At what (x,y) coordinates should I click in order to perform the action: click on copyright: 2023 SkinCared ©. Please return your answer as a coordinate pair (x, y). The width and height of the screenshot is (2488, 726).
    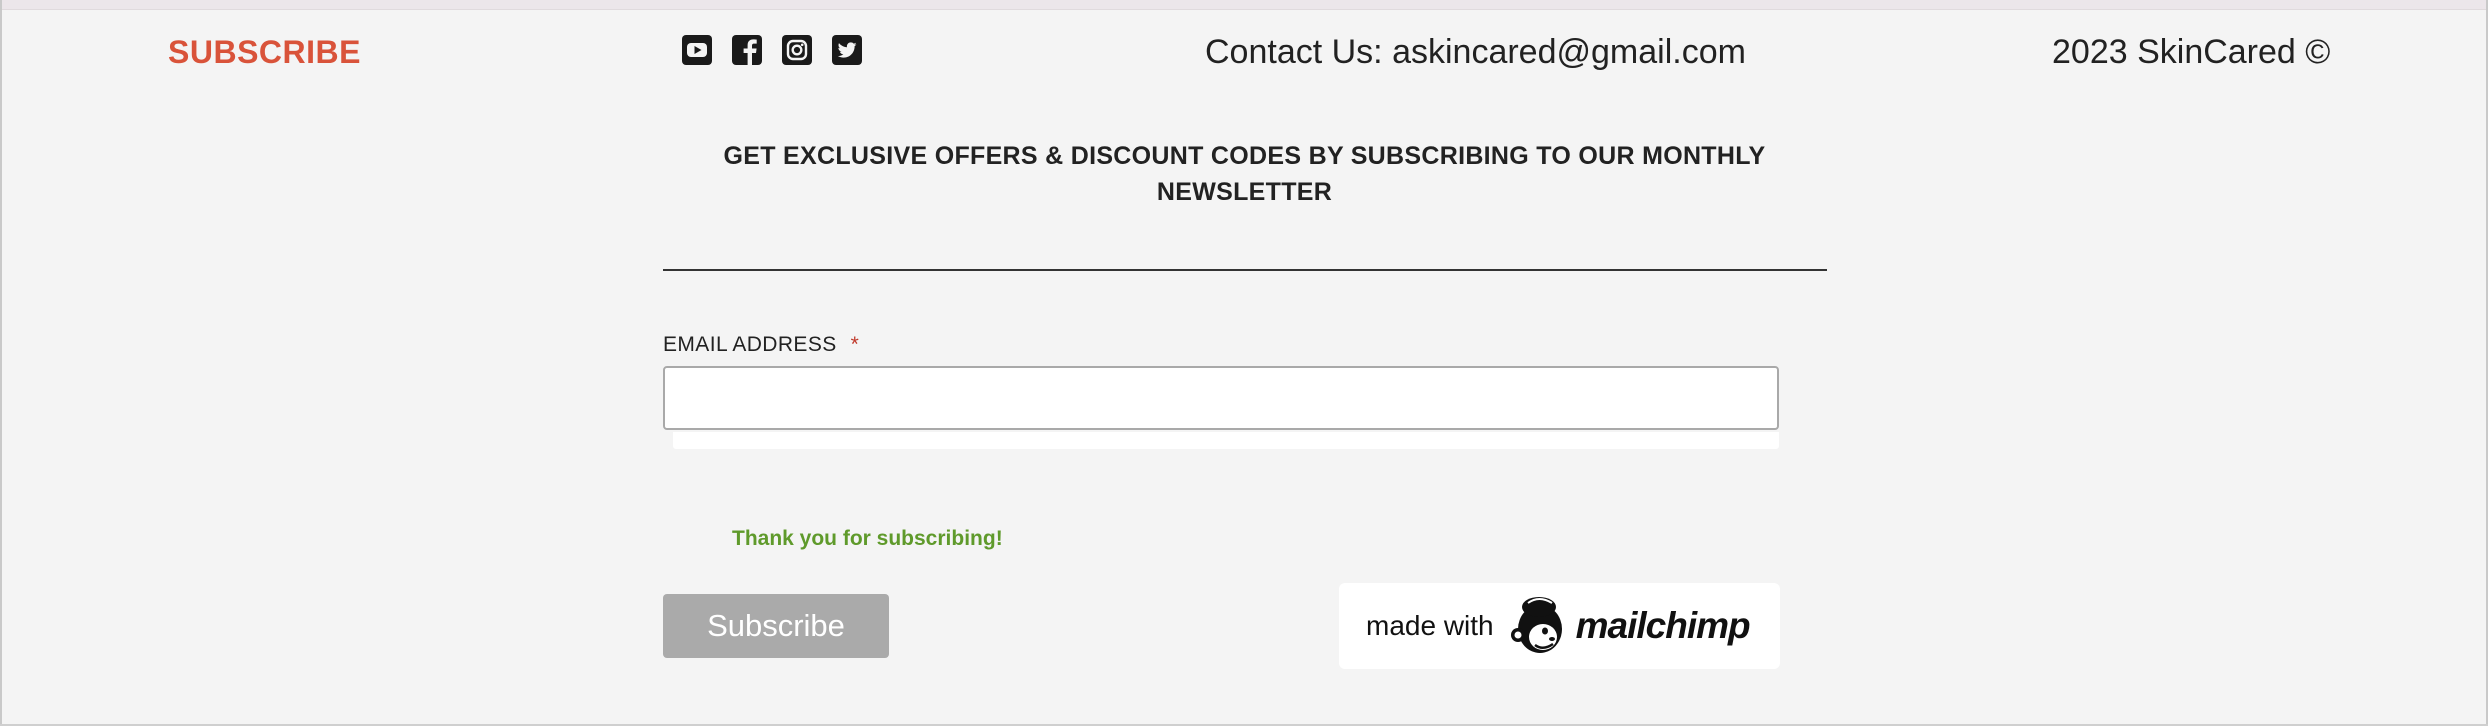
    Looking at the image, I should click on (2191, 52).